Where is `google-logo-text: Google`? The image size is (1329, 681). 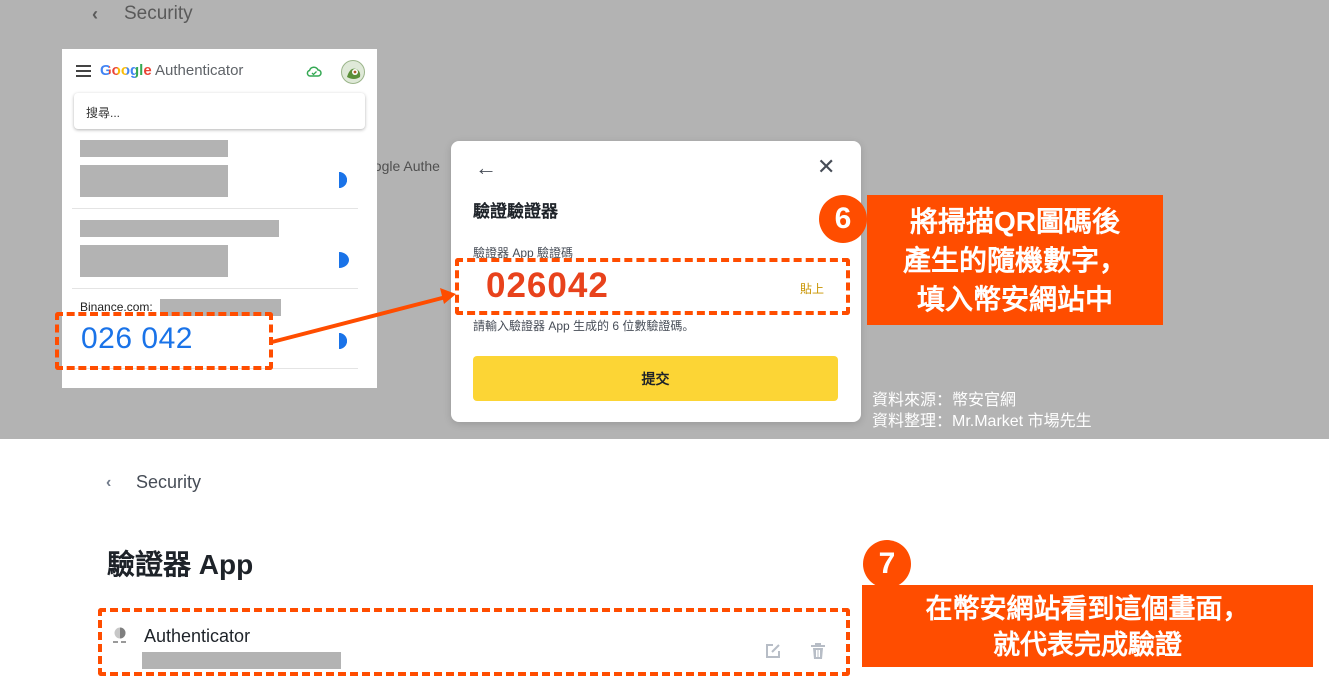 google-logo-text: Google is located at coordinates (126, 70).